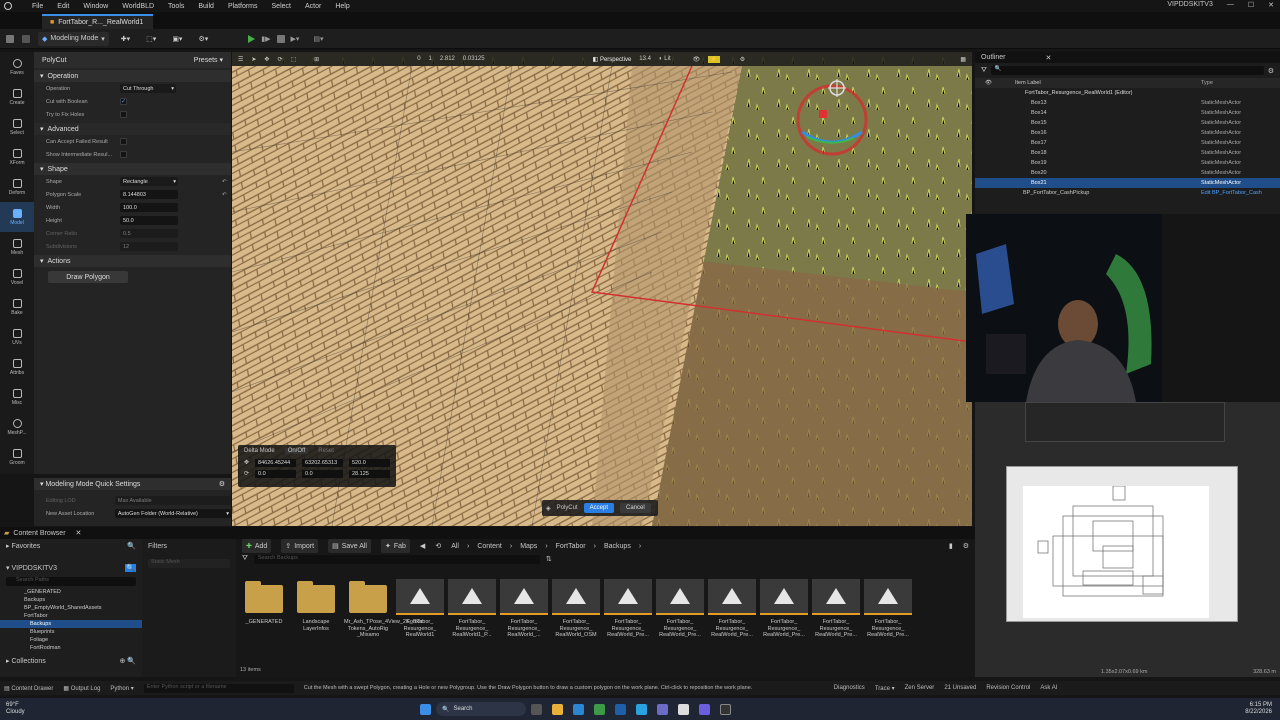 This screenshot has height=720, width=1280. Describe the element at coordinates (138, 6) in the screenshot. I see `menu-worldbld: WorldBLD` at that location.